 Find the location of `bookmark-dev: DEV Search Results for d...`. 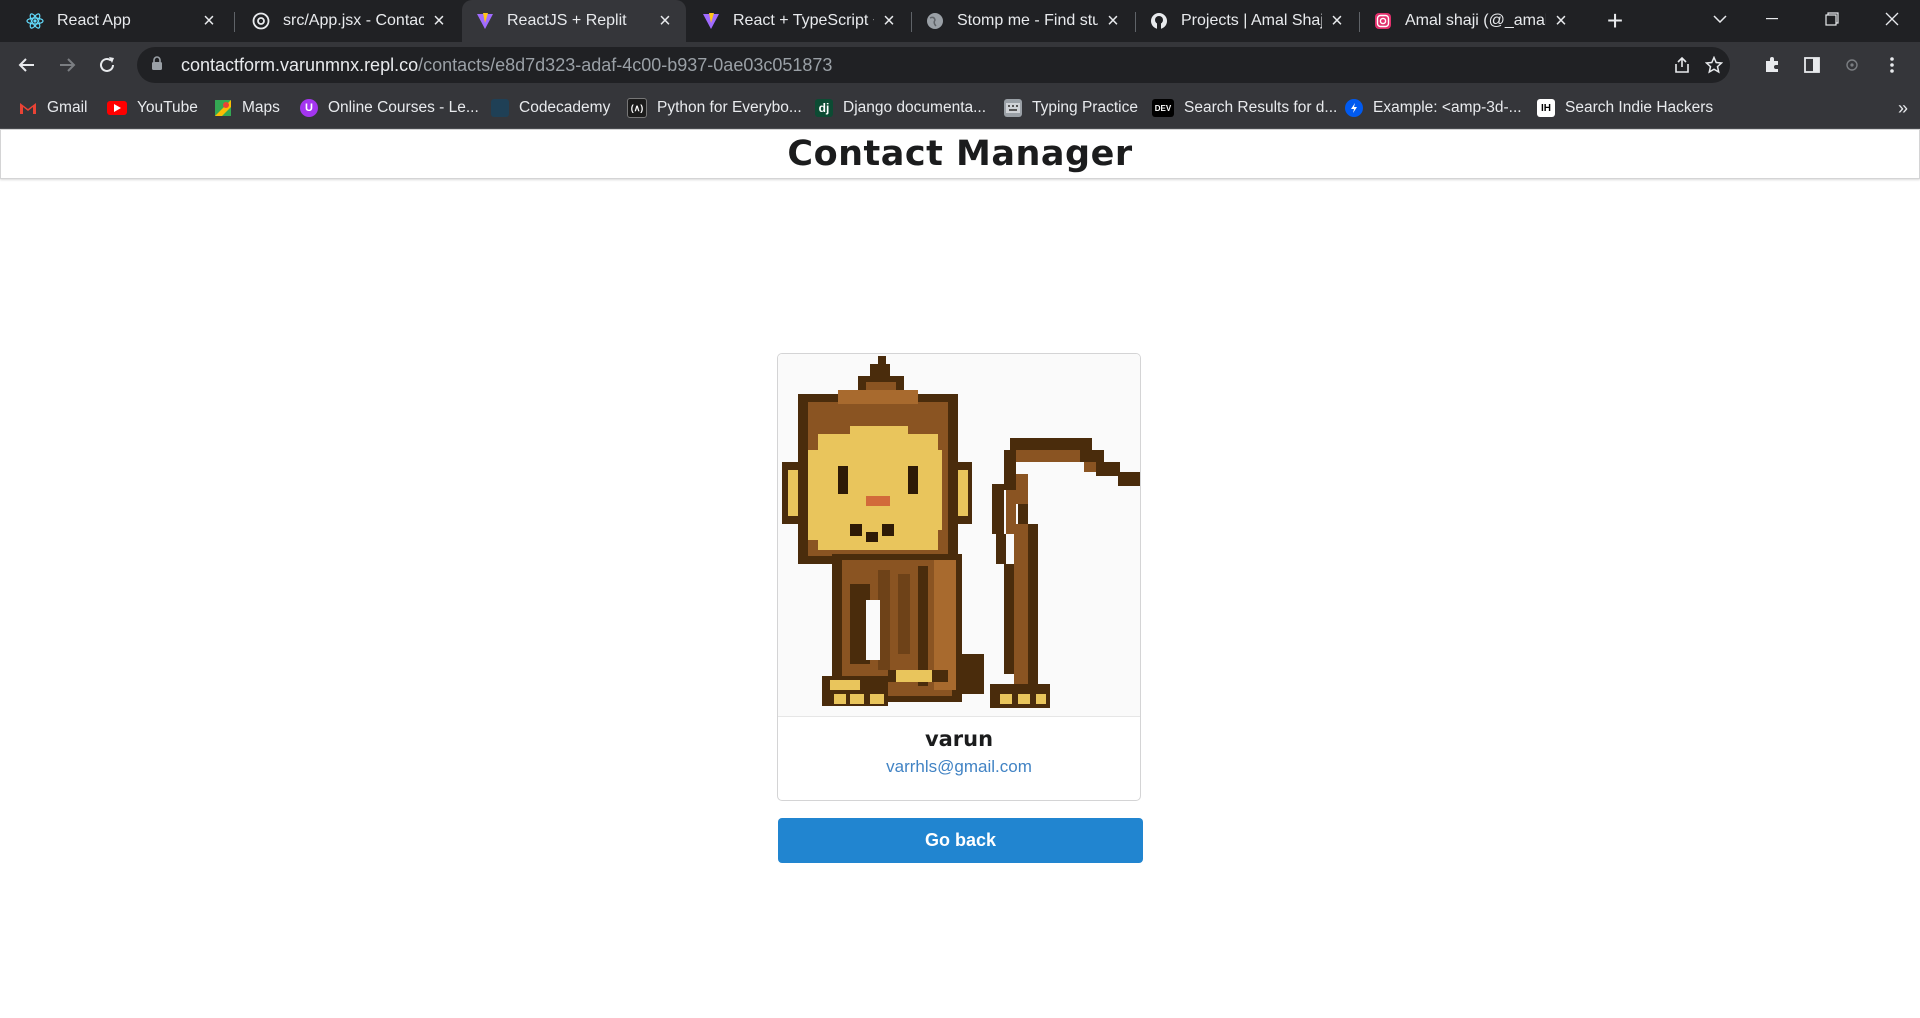

bookmark-dev: DEV Search Results for d... is located at coordinates (1244, 108).